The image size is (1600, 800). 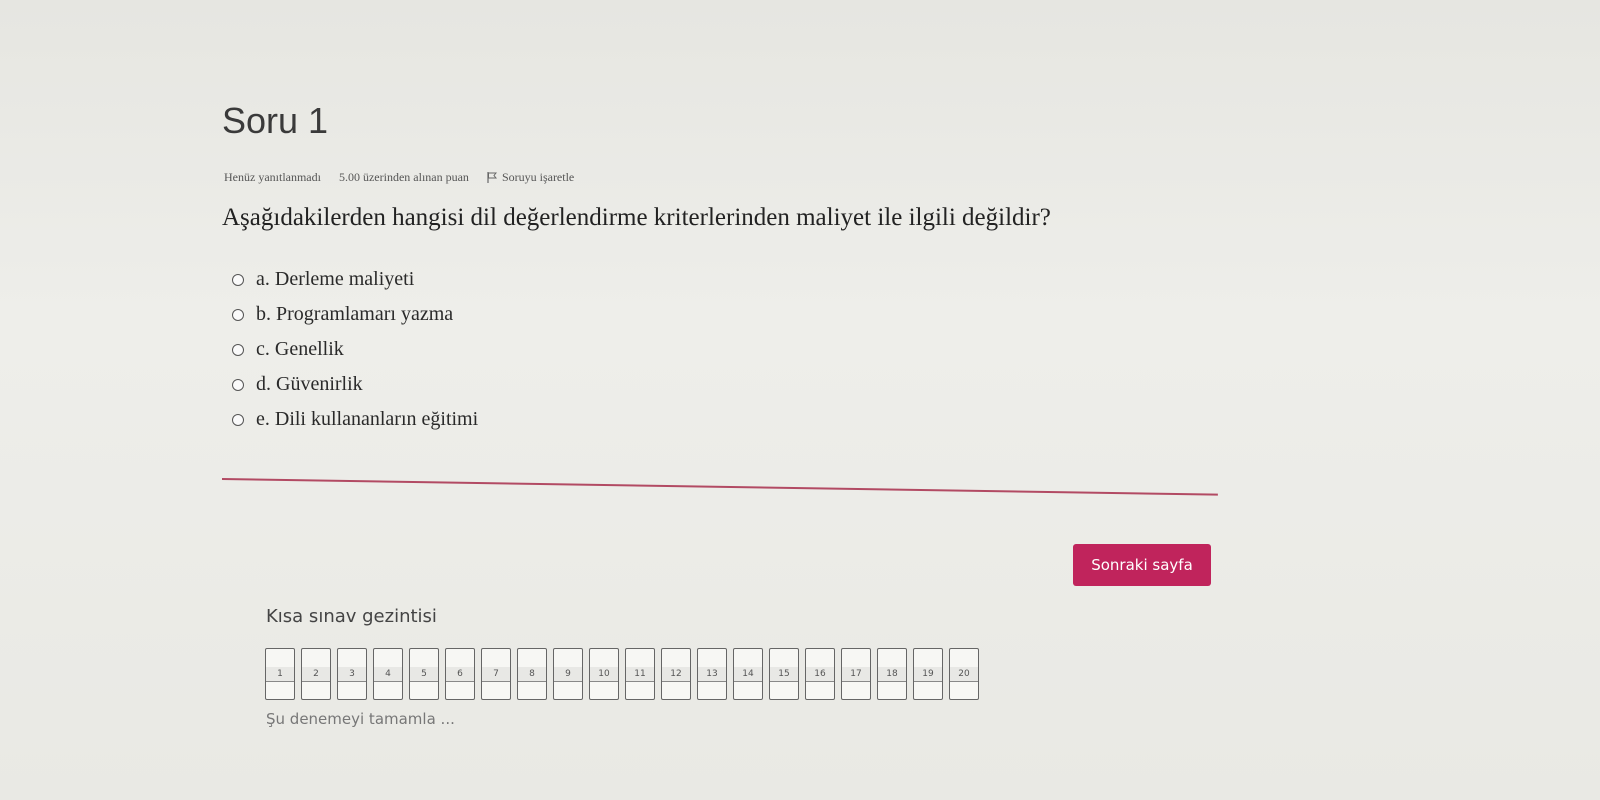 I want to click on nav-page-button: 1, so click(x=280, y=674).